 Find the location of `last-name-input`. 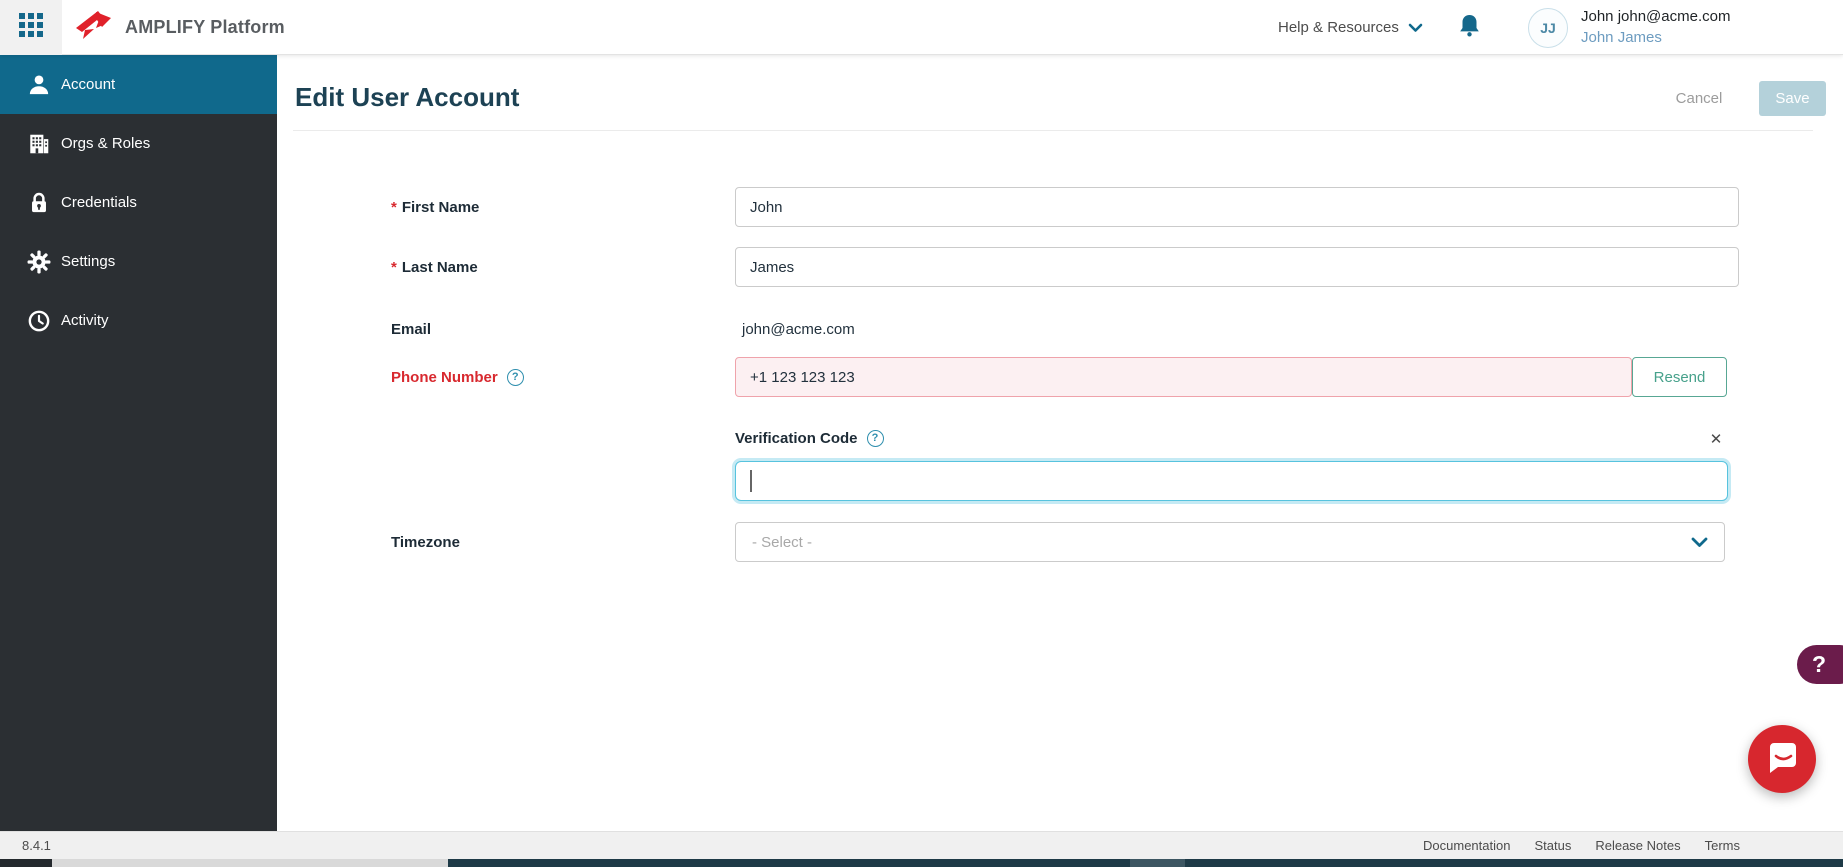

last-name-input is located at coordinates (1237, 267).